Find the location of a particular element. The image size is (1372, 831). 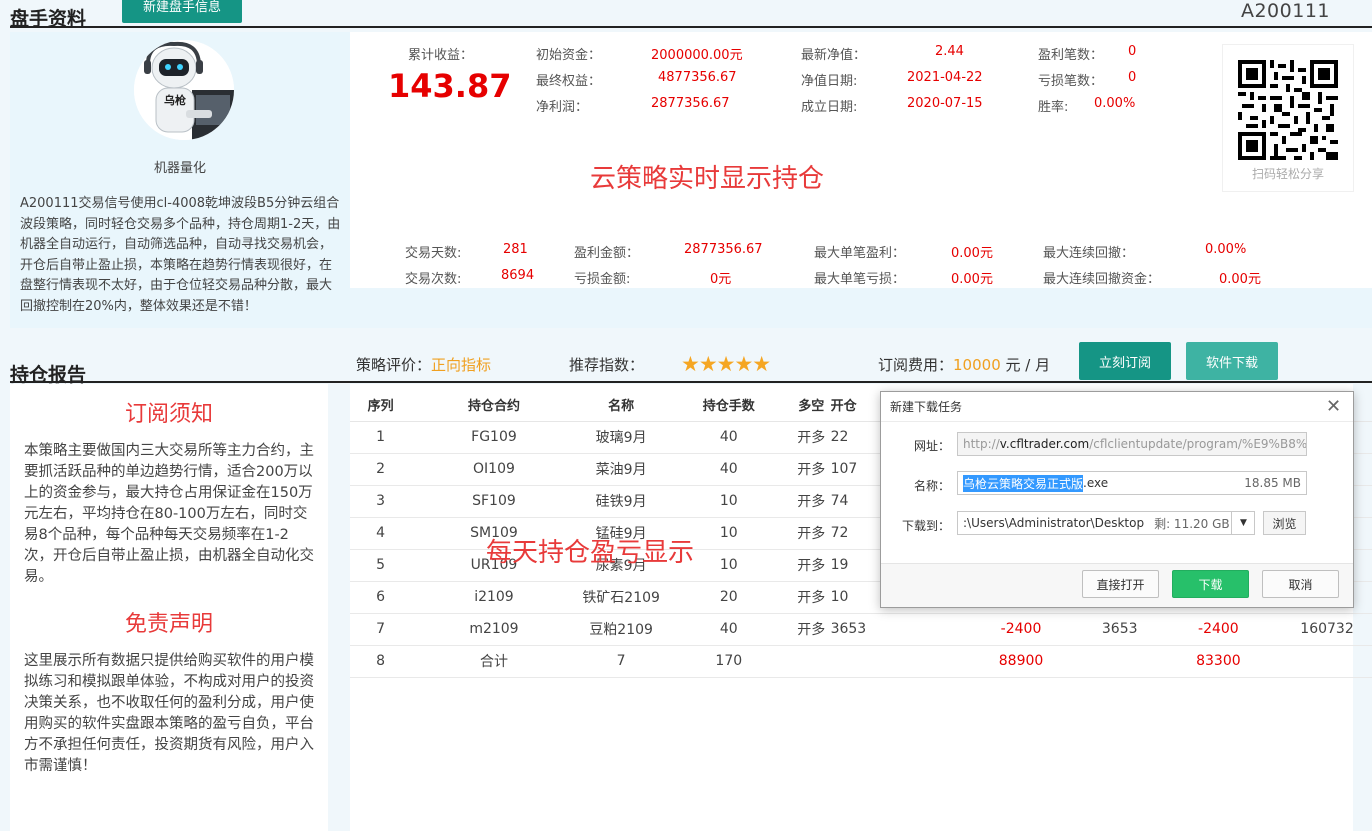

software-download-button: 软件下载 is located at coordinates (1232, 361).